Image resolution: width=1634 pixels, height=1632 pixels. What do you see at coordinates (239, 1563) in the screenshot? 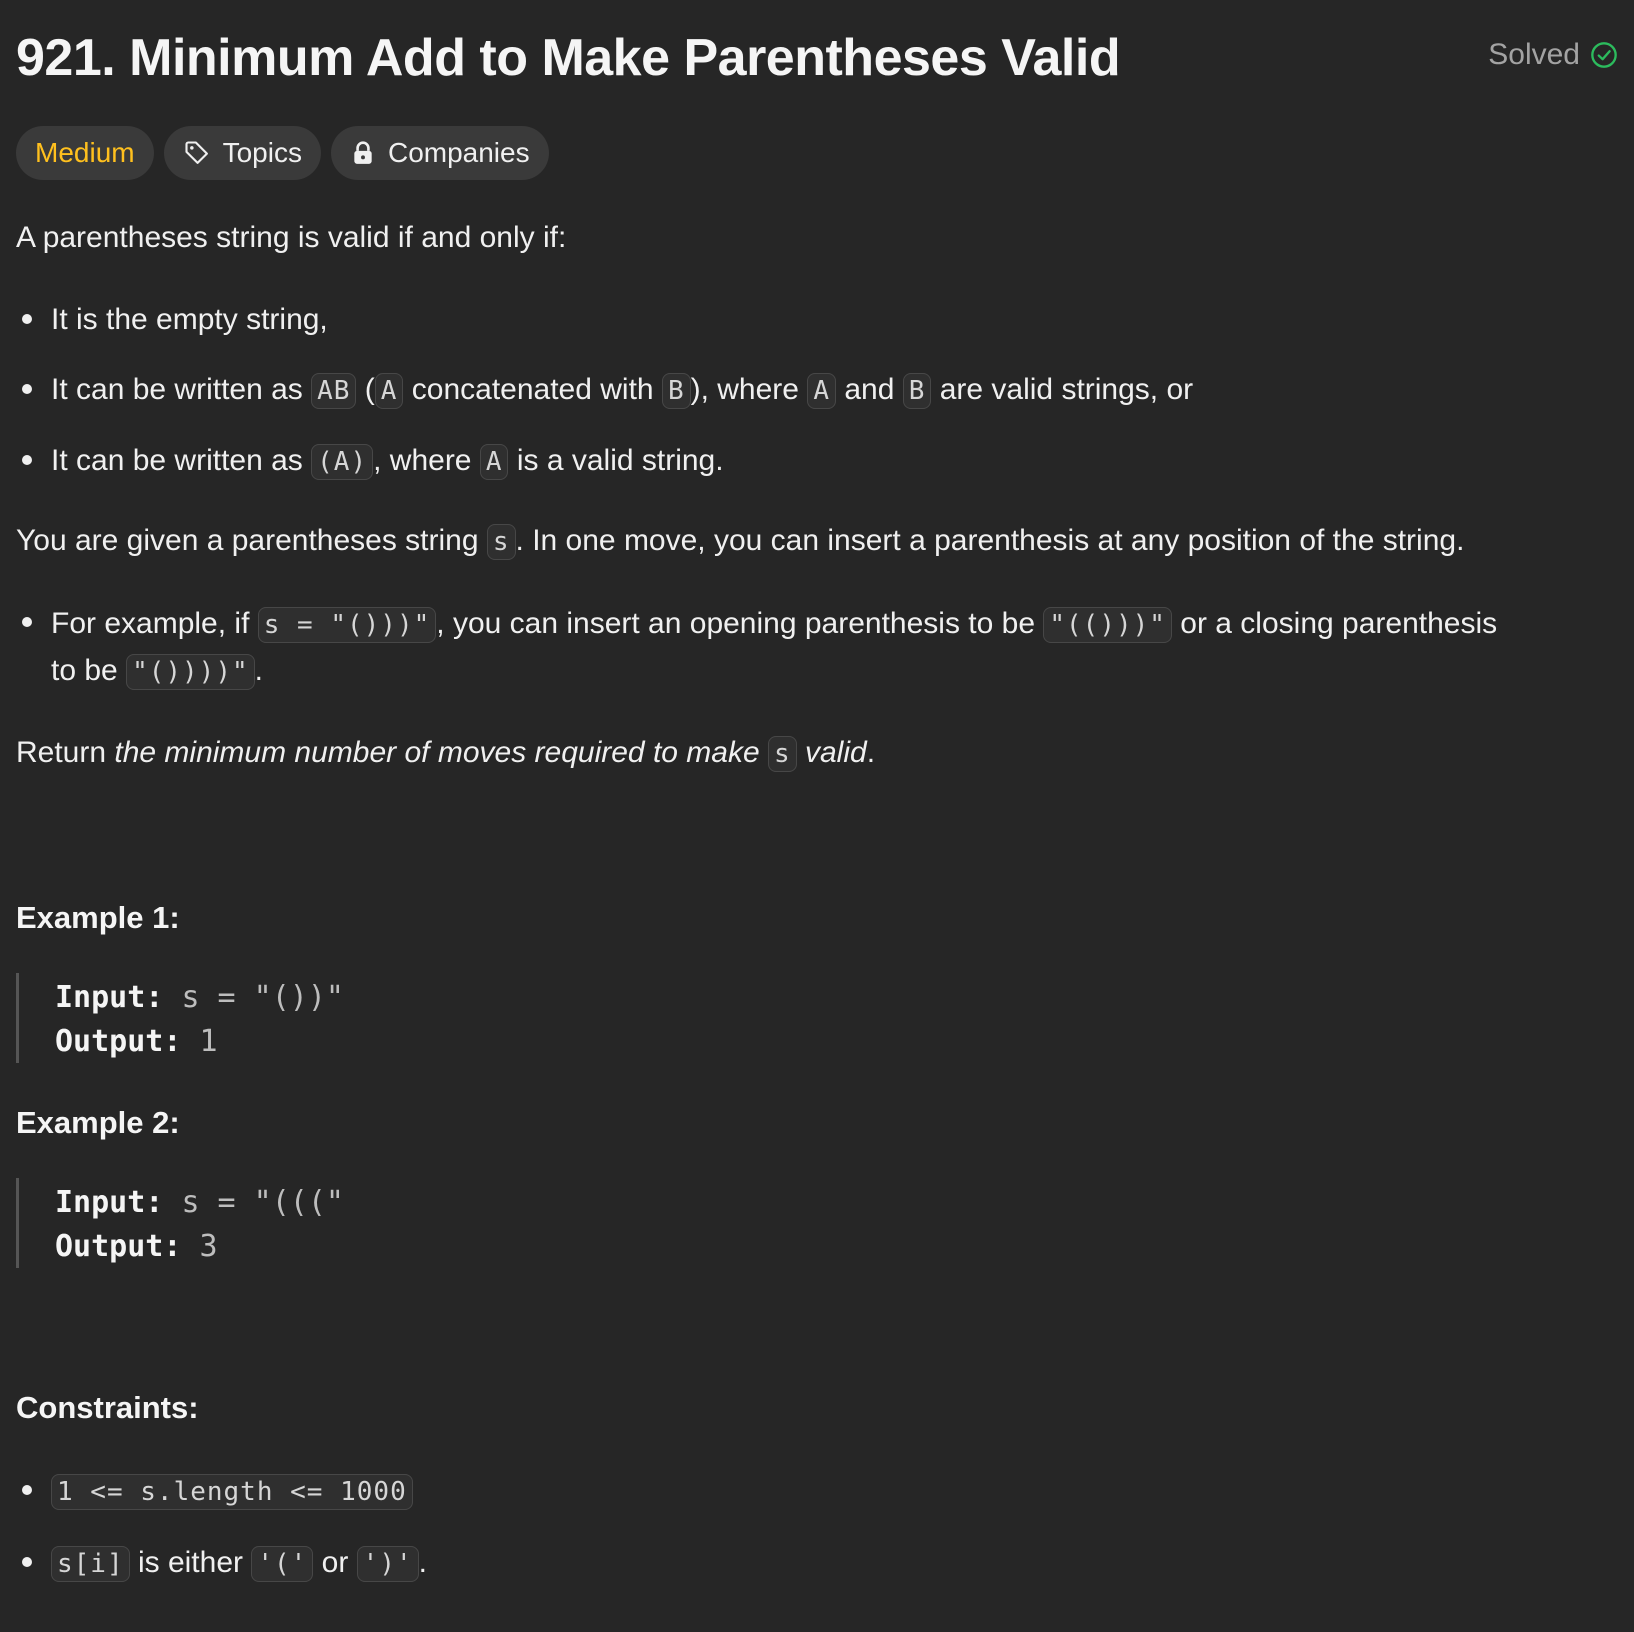
I see `constraint-item-2: s[i] is either '(' or ')'.` at bounding box center [239, 1563].